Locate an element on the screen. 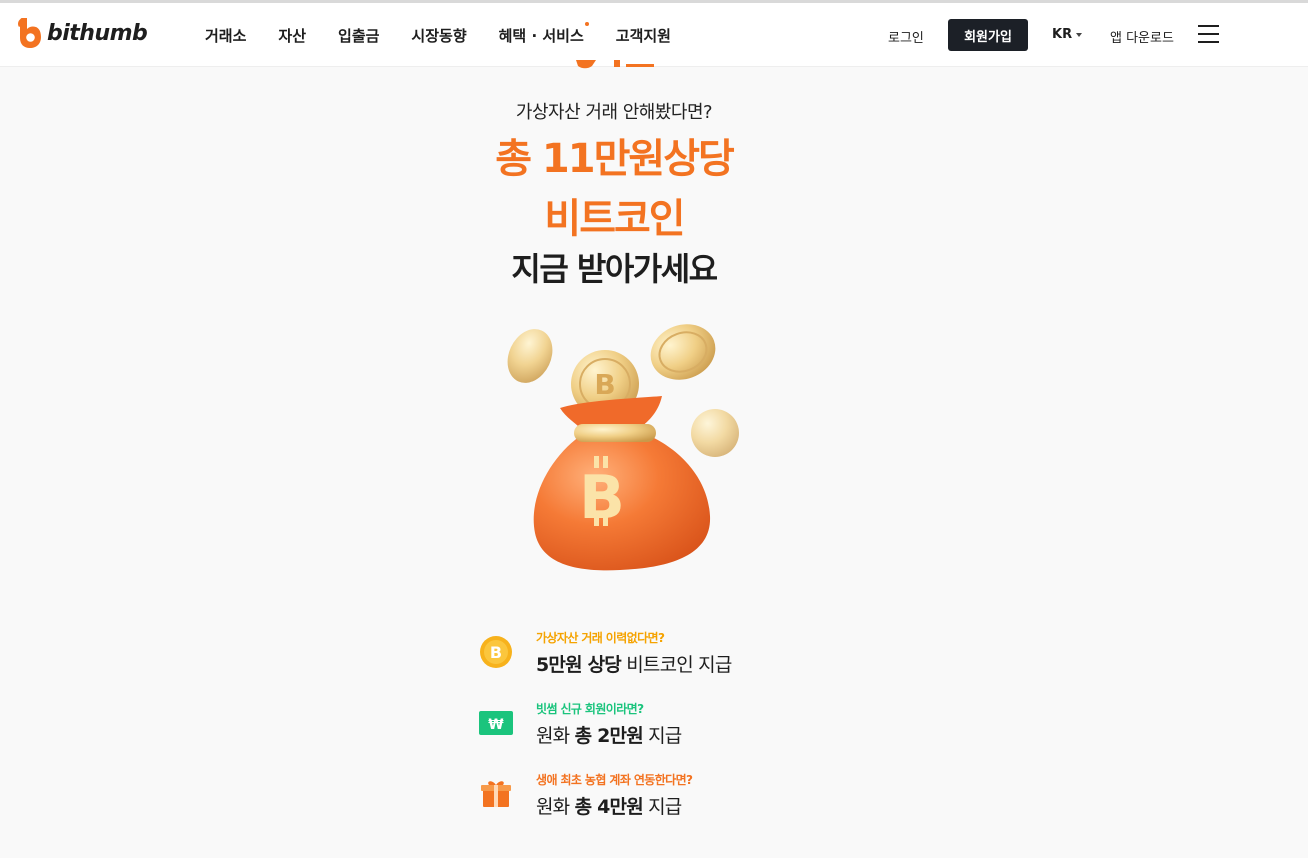  language-label: KR is located at coordinates (1062, 34).